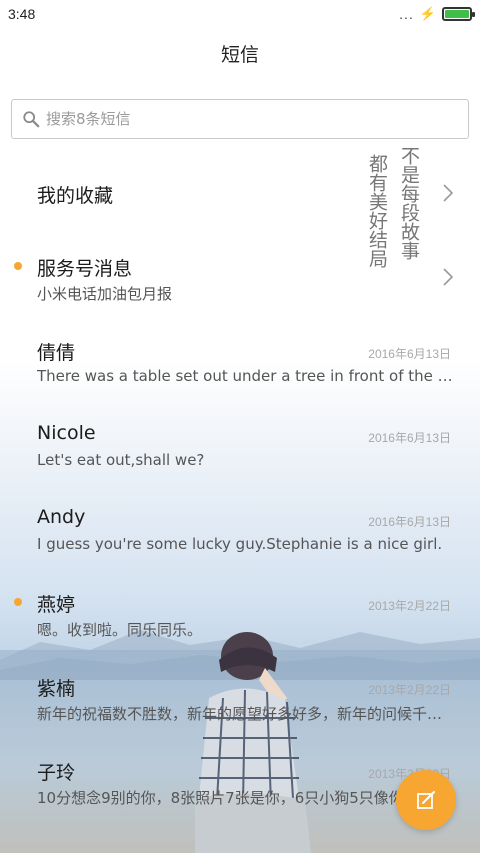 The height and width of the screenshot is (853, 480). Describe the element at coordinates (240, 612) in the screenshot. I see `list-item-conversation: 燕婷 2013年2月22日 嗯。收到啦。同乐同乐。` at that location.